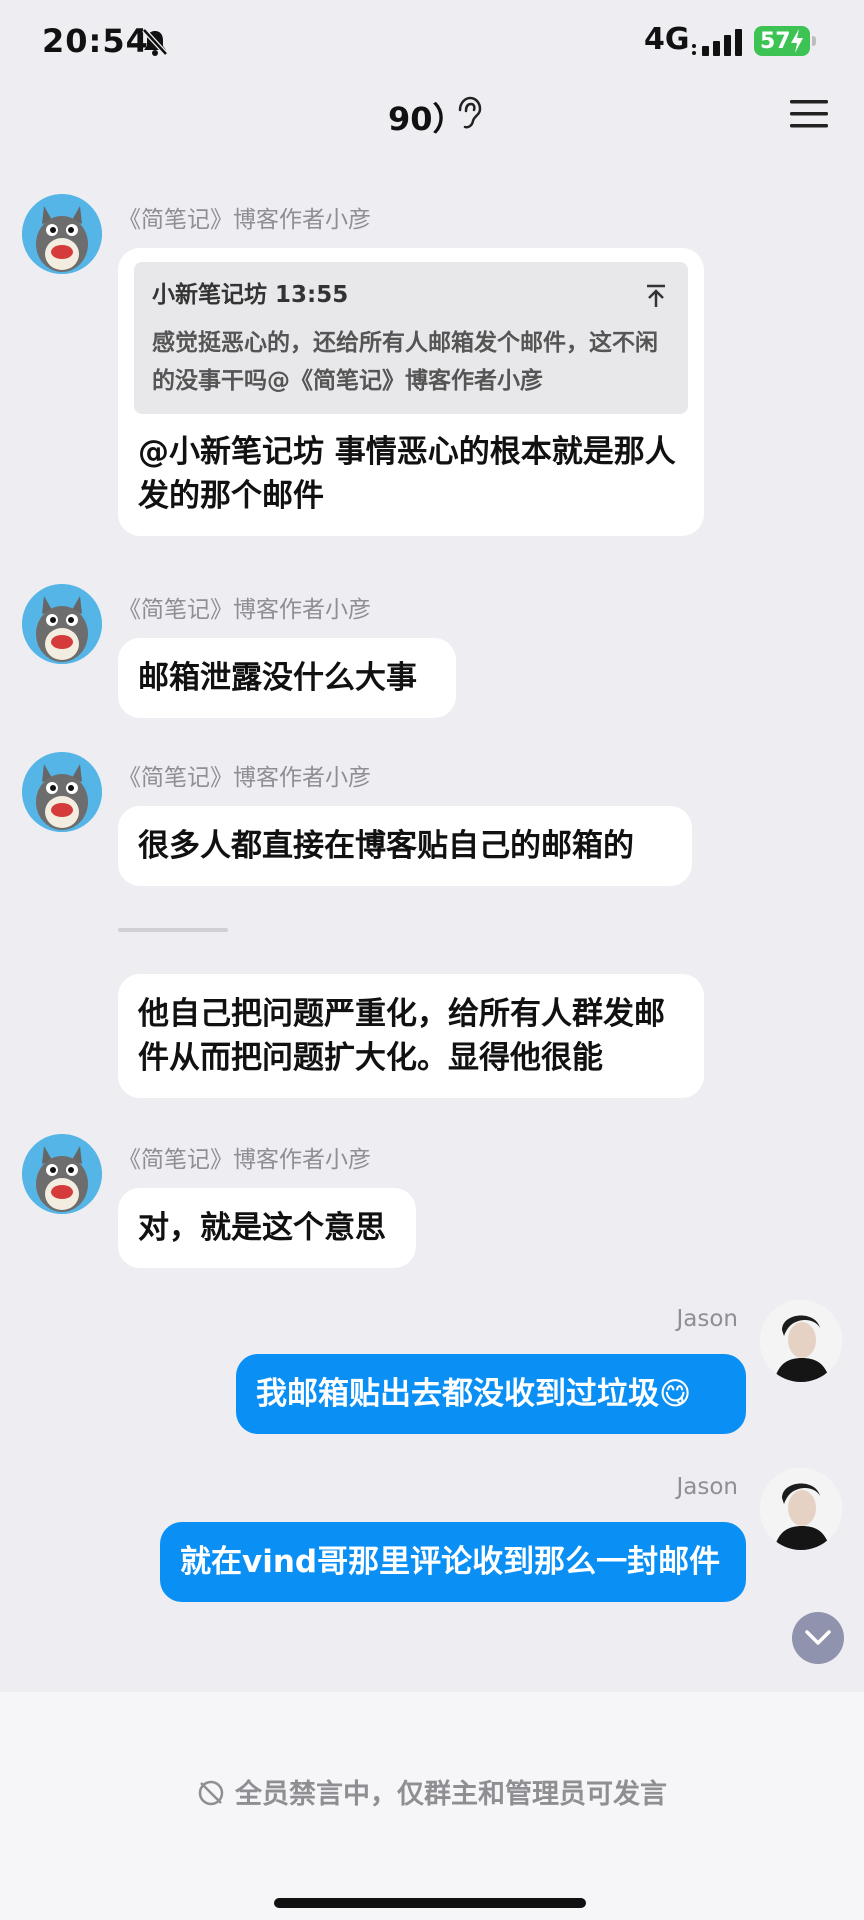 This screenshot has height=1920, width=864. I want to click on message-bubble: 我邮箱贴出去都没收到过垃圾😋, so click(491, 1394).